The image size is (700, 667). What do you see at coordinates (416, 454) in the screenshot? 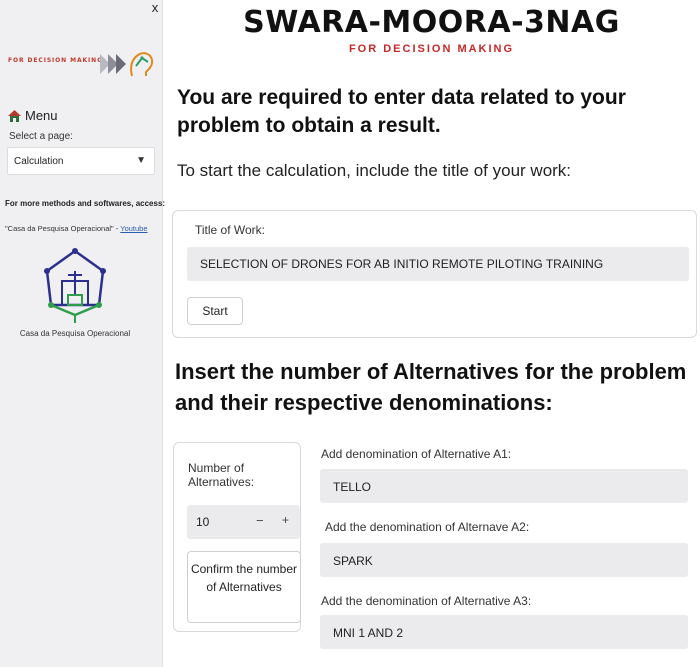
I see `alternative-a1-label: Add denomination of Alternative A1:` at bounding box center [416, 454].